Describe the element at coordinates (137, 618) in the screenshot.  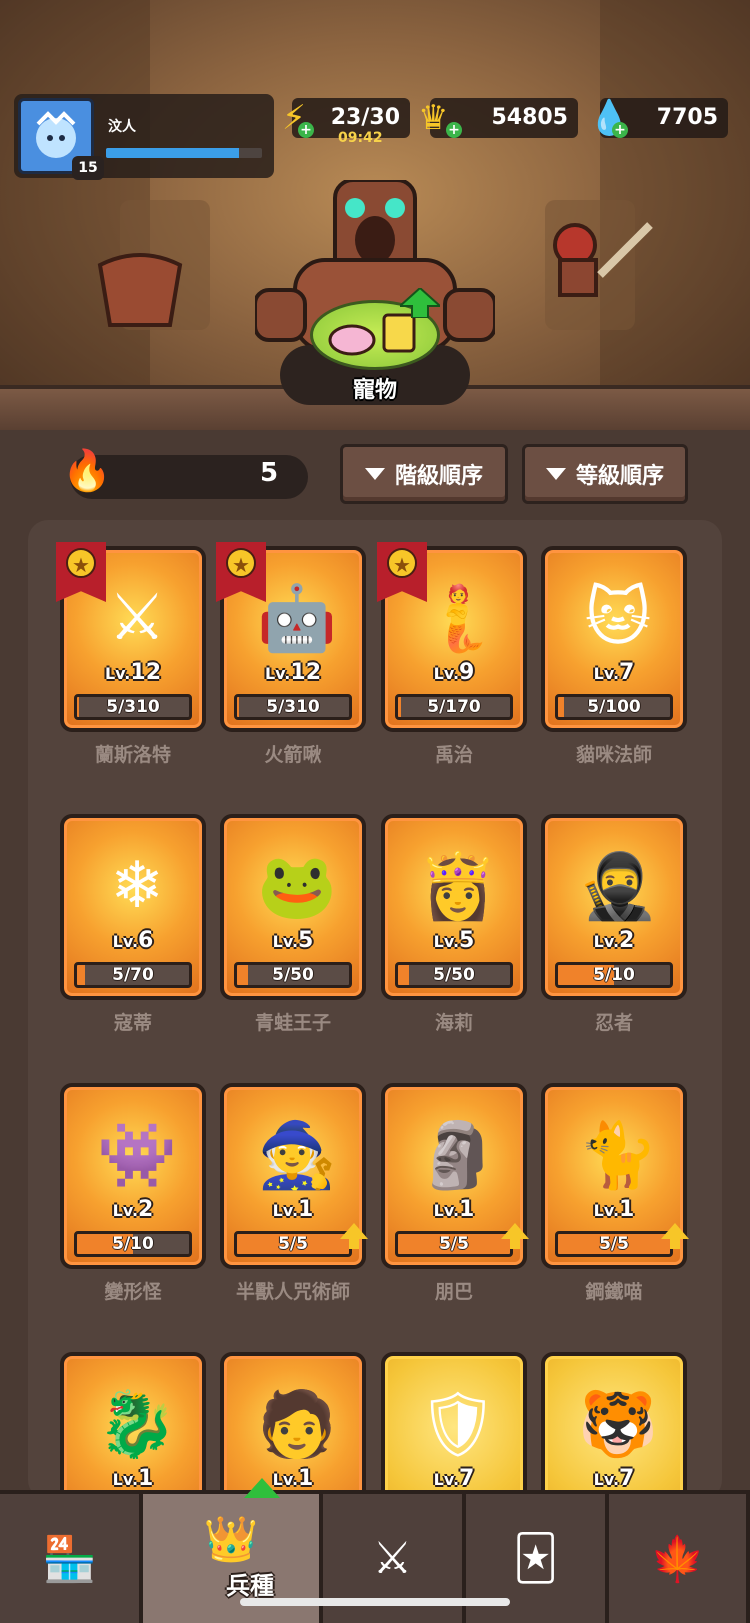
I see `hero-portrait-icon: ⚔` at that location.